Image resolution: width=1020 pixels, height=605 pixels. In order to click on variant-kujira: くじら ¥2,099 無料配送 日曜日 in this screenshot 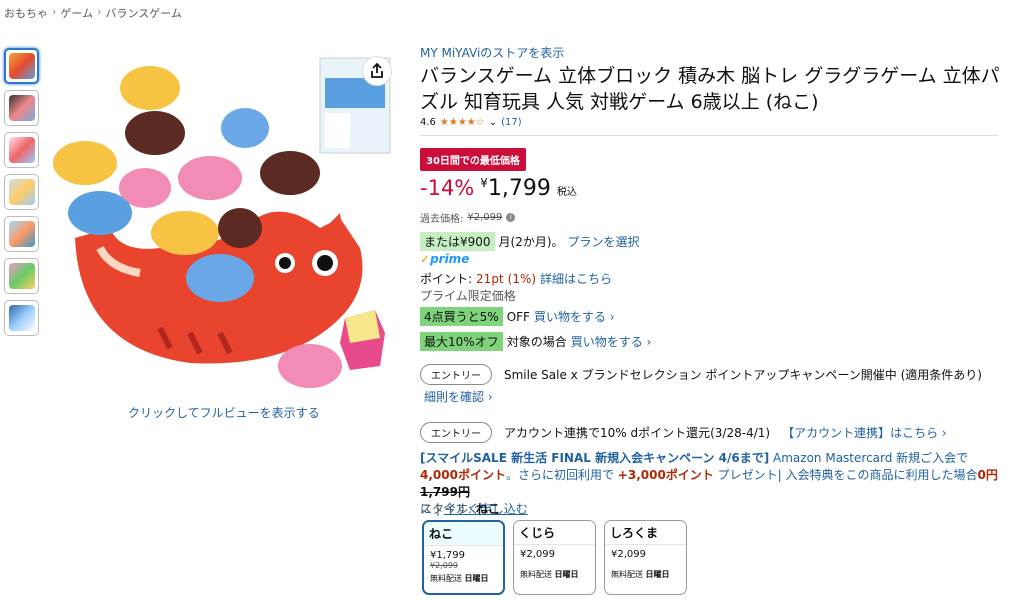, I will do `click(554, 557)`.